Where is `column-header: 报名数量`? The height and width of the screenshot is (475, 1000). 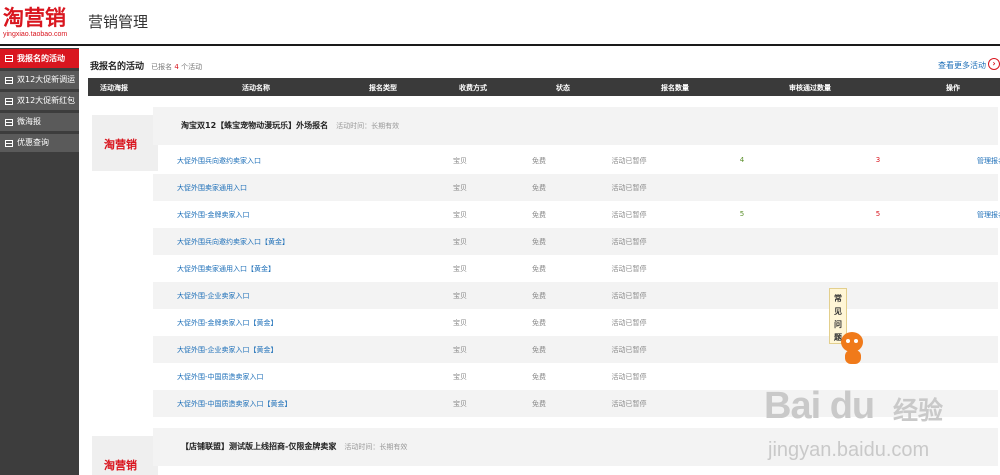
column-header: 报名数量 is located at coordinates (675, 88).